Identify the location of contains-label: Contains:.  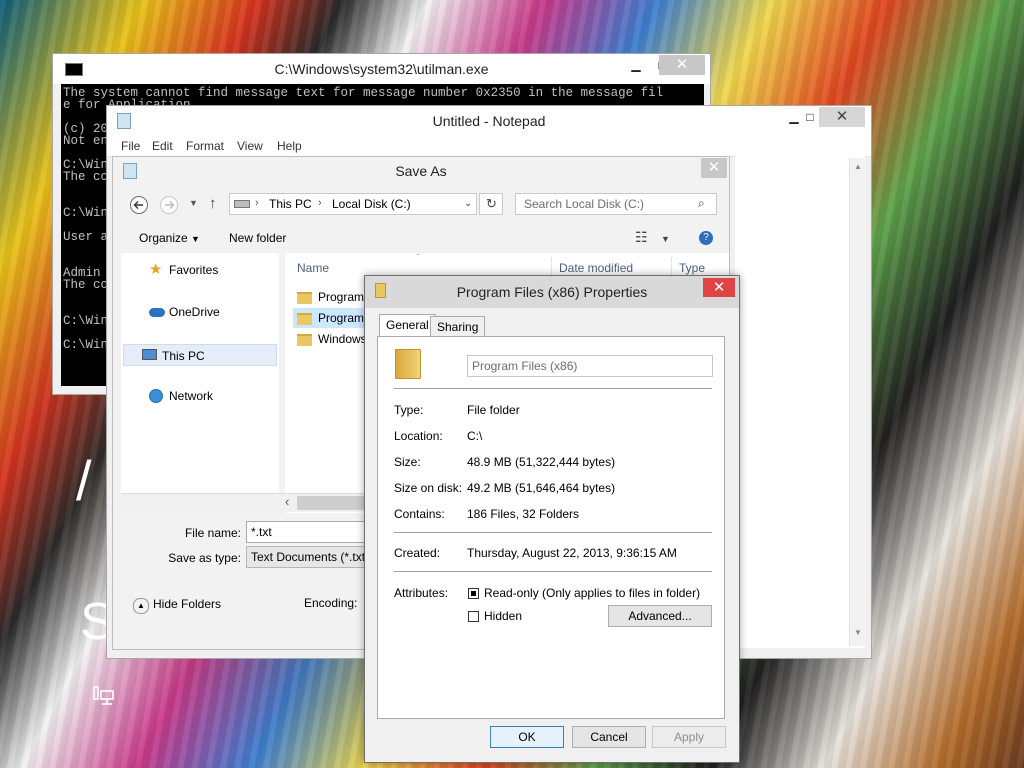
(419, 514).